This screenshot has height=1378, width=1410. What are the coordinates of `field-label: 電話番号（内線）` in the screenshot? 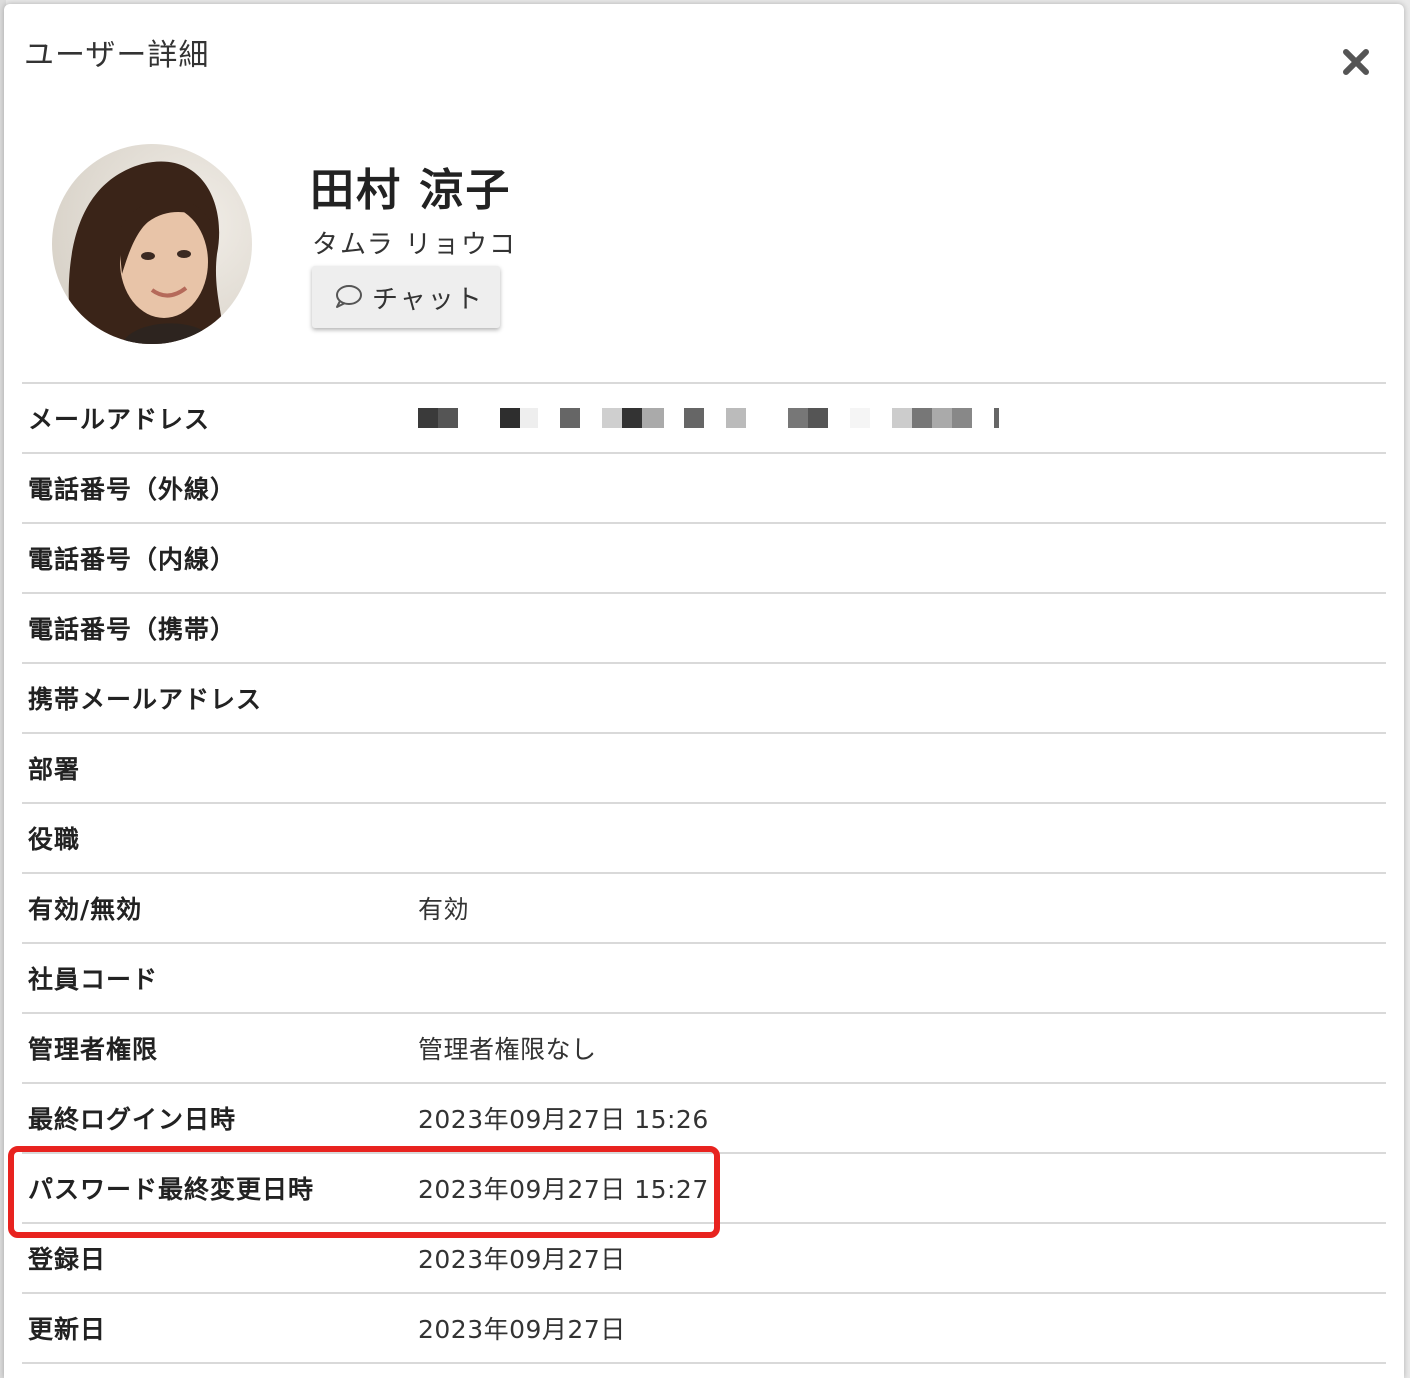 It's located at (132, 559).